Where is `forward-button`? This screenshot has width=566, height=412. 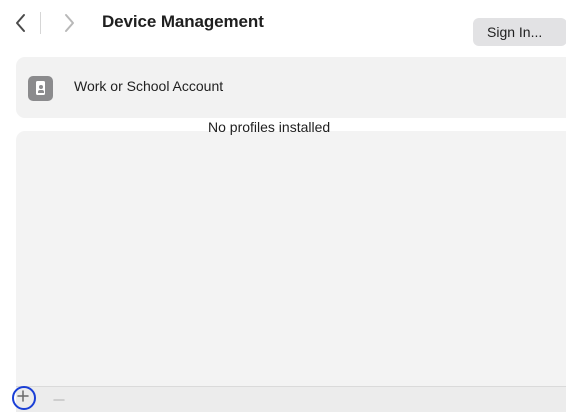 forward-button is located at coordinates (69, 23).